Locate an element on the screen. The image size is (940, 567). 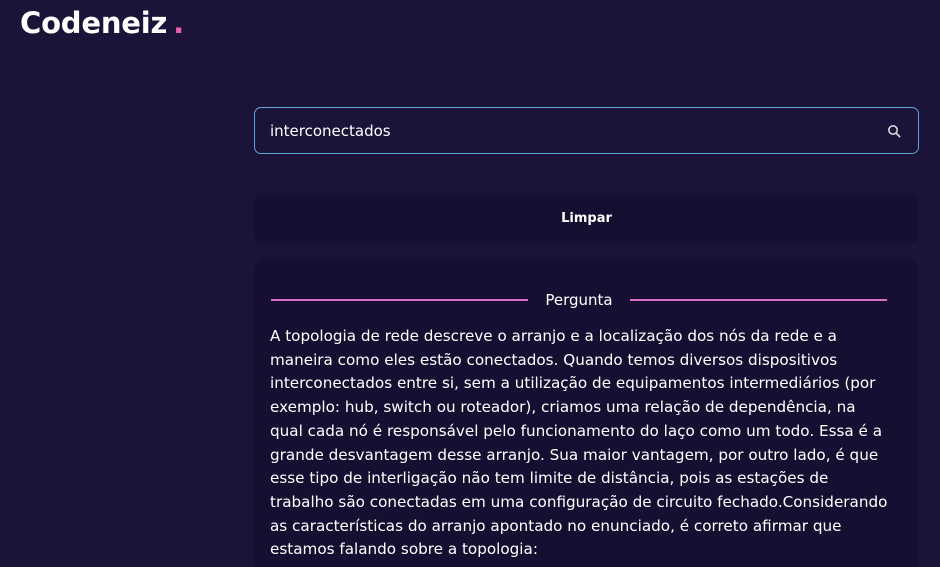
search-input is located at coordinates (565, 130).